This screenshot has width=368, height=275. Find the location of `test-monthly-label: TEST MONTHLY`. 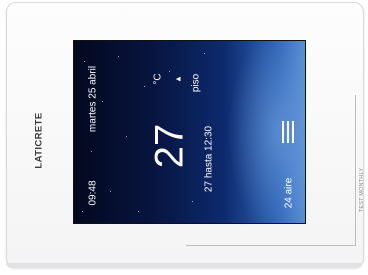

test-monthly-label: TEST MONTHLY is located at coordinates (362, 190).